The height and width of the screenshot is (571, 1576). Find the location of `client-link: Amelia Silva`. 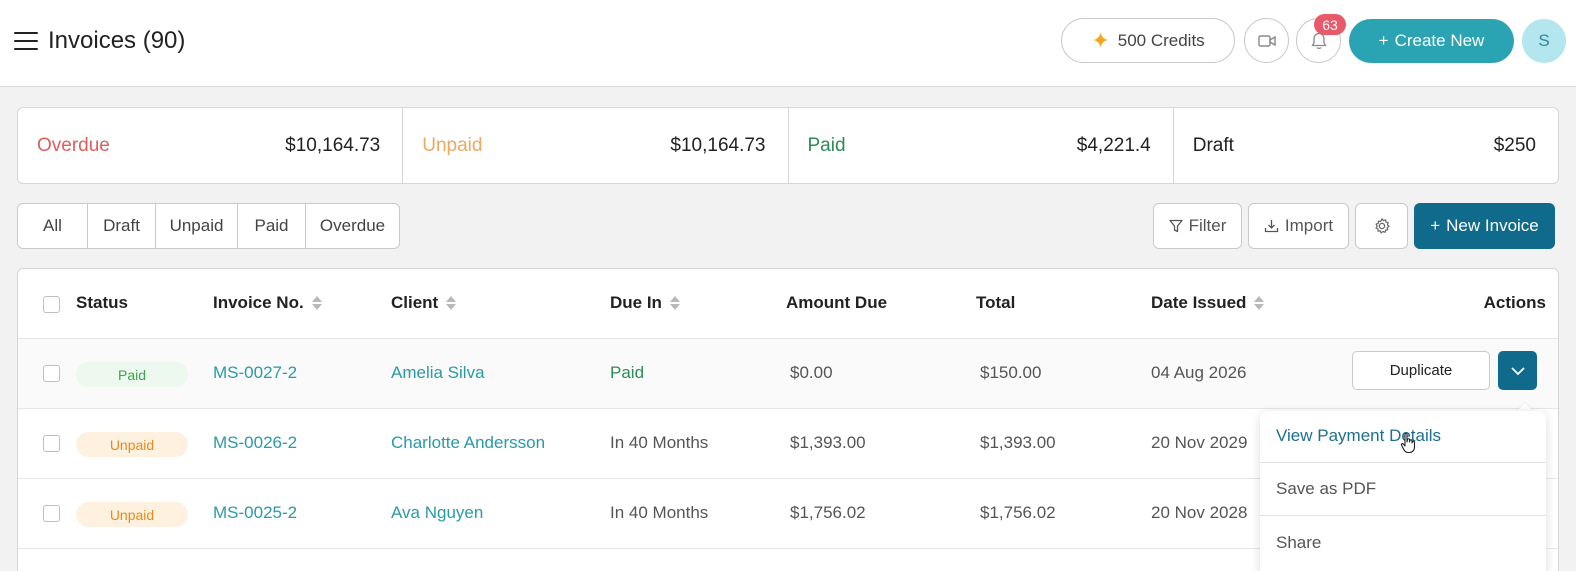

client-link: Amelia Silva is located at coordinates (438, 373).